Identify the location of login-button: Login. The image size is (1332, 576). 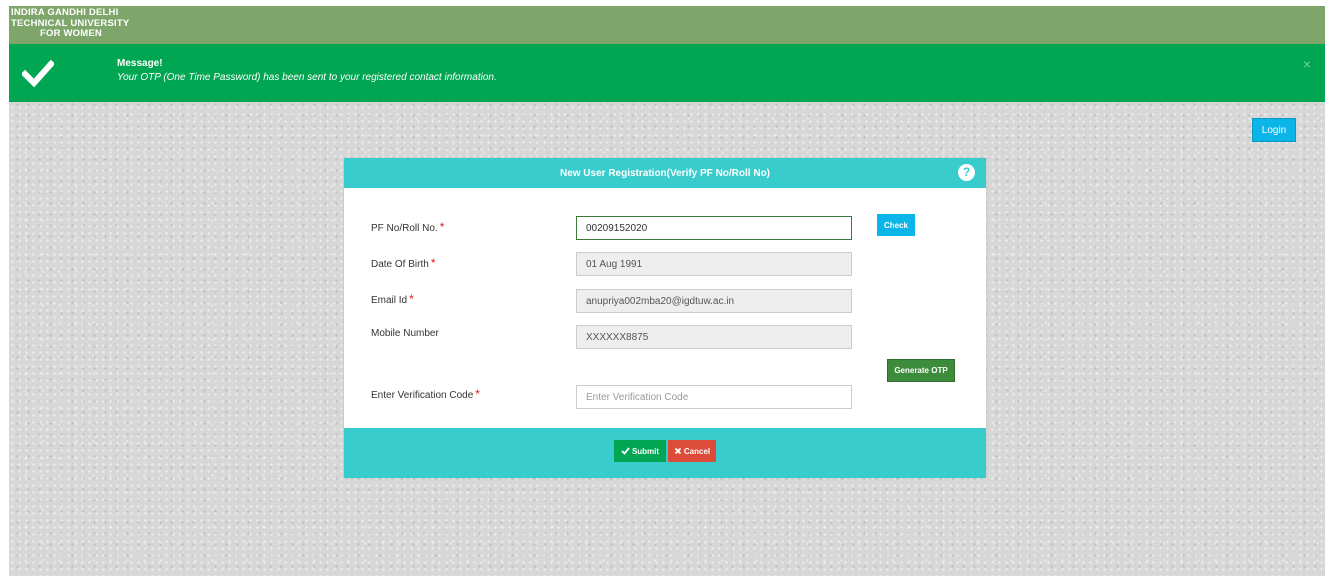
(1274, 130).